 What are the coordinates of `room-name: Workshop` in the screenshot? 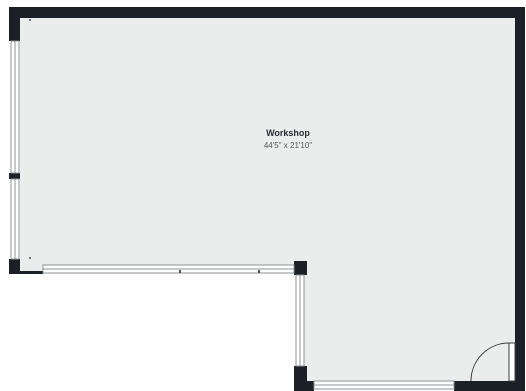 It's located at (288, 133).